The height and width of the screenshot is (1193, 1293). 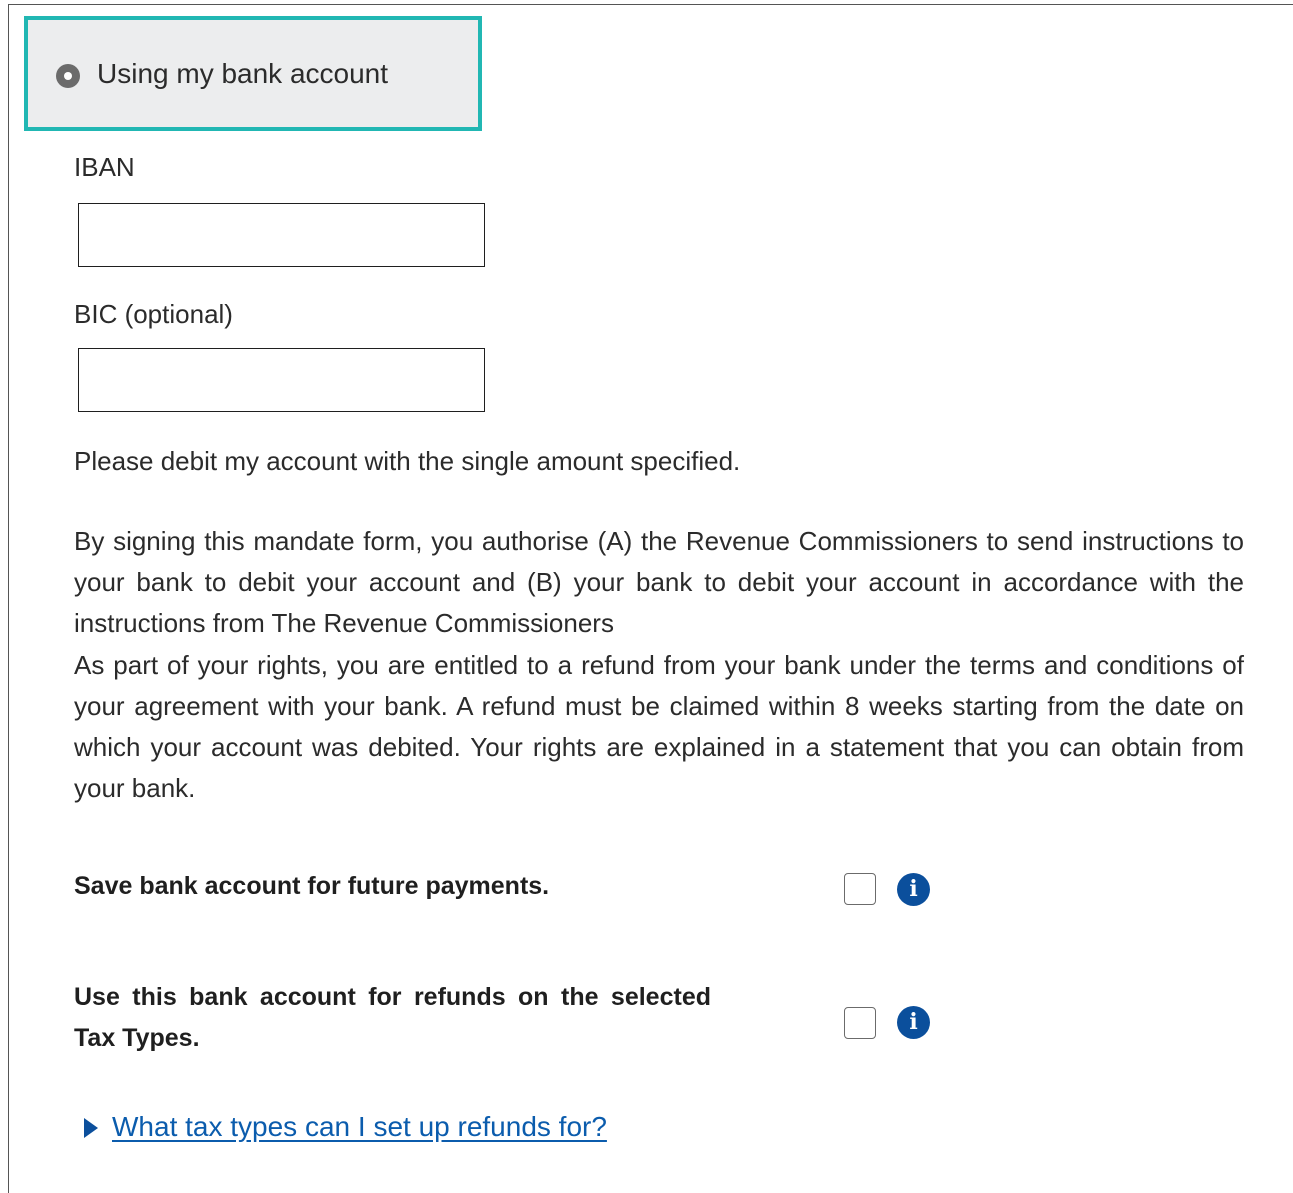 I want to click on save-account-checkbox, so click(x=860, y=889).